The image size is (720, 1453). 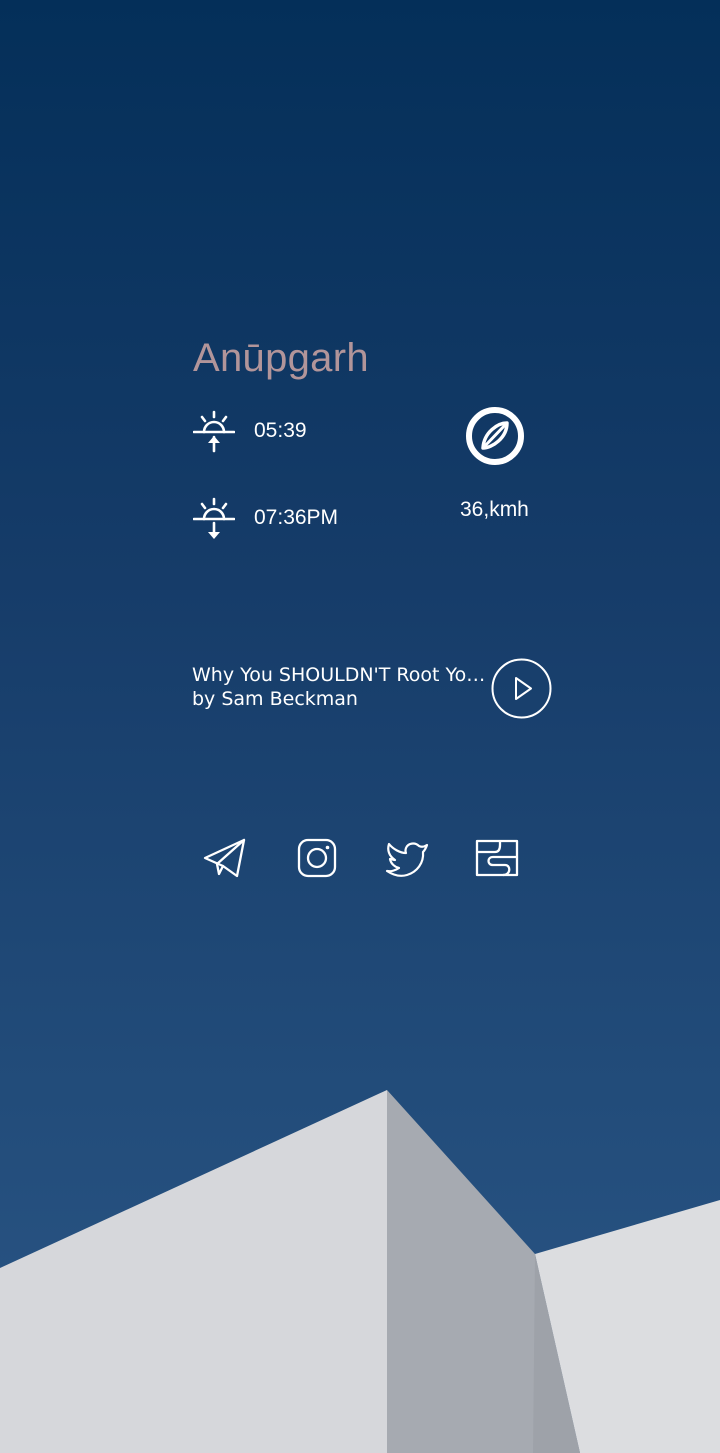 What do you see at coordinates (214, 518) in the screenshot?
I see `sunset-icon` at bounding box center [214, 518].